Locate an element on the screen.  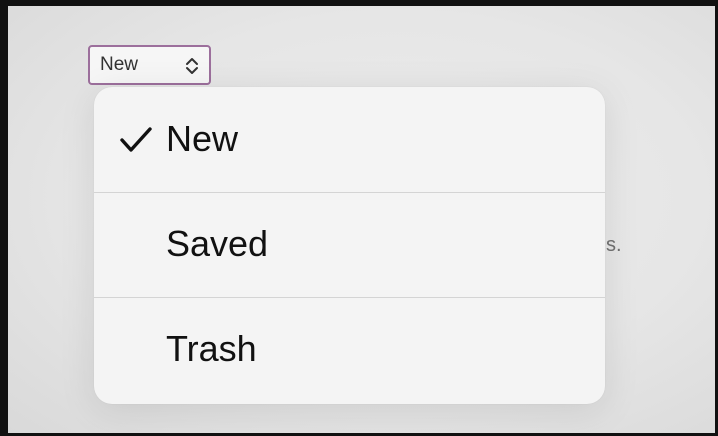
menu-item-label: Saved is located at coordinates (217, 244).